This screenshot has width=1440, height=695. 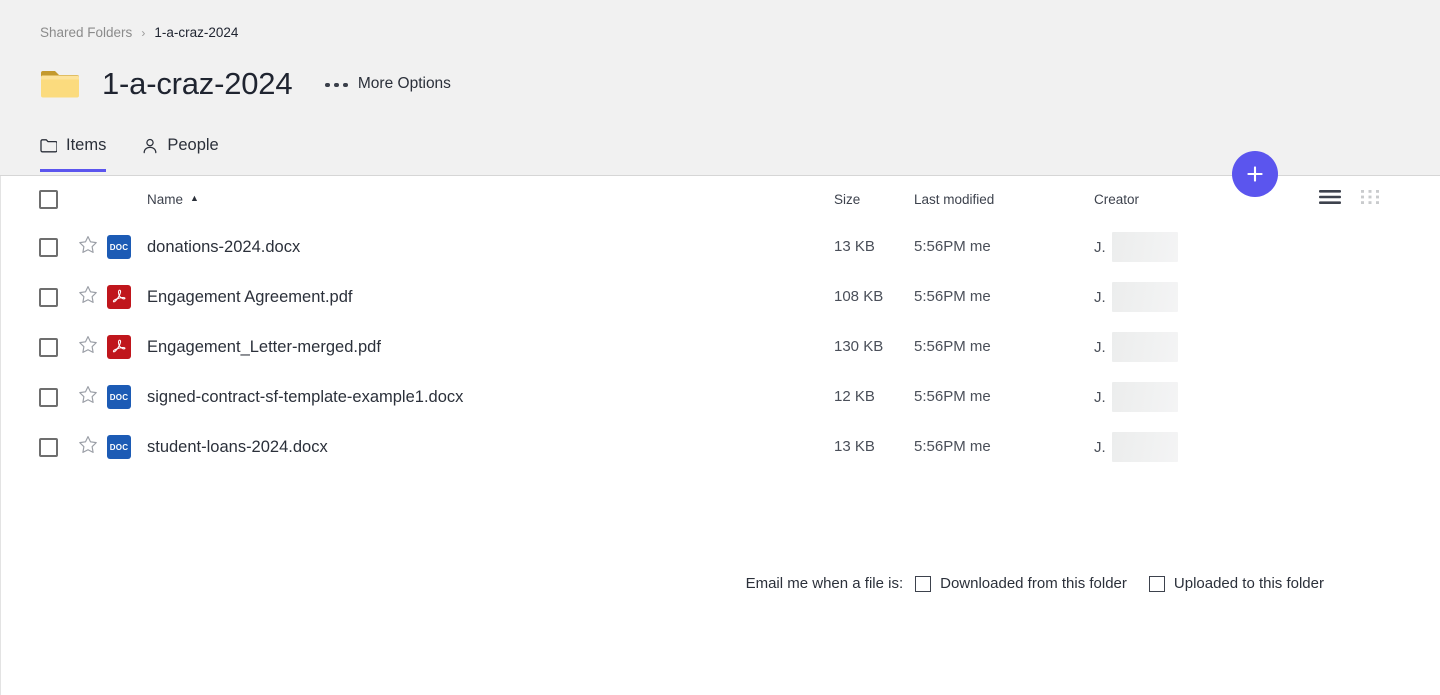 I want to click on column-header-name-label: Name, so click(x=165, y=199).